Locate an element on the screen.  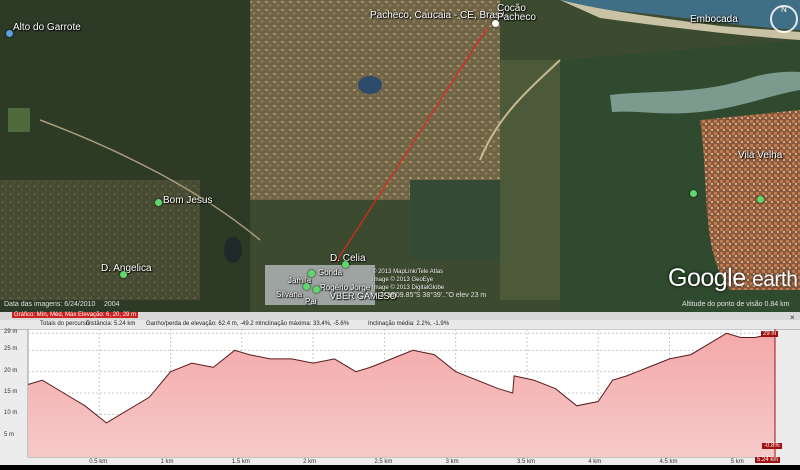
y-tick-label: 10 m is located at coordinates (11, 413).